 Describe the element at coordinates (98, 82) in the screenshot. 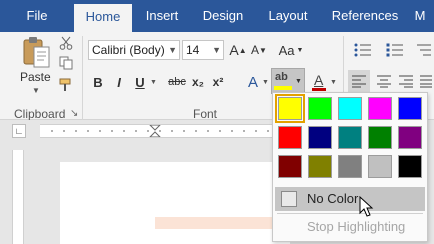

I see `bold-button: B` at that location.